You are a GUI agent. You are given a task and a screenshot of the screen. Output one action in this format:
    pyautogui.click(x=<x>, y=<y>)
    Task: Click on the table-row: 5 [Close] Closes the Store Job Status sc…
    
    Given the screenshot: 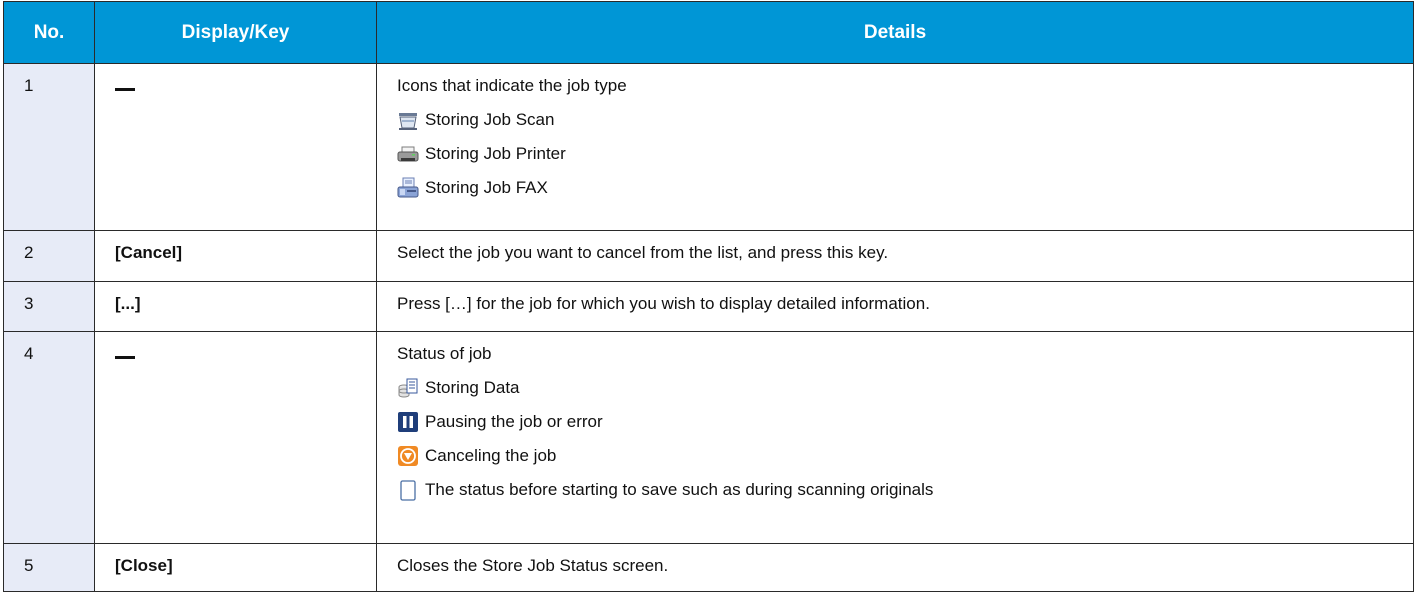 What is the action you would take?
    pyautogui.click(x=708, y=567)
    